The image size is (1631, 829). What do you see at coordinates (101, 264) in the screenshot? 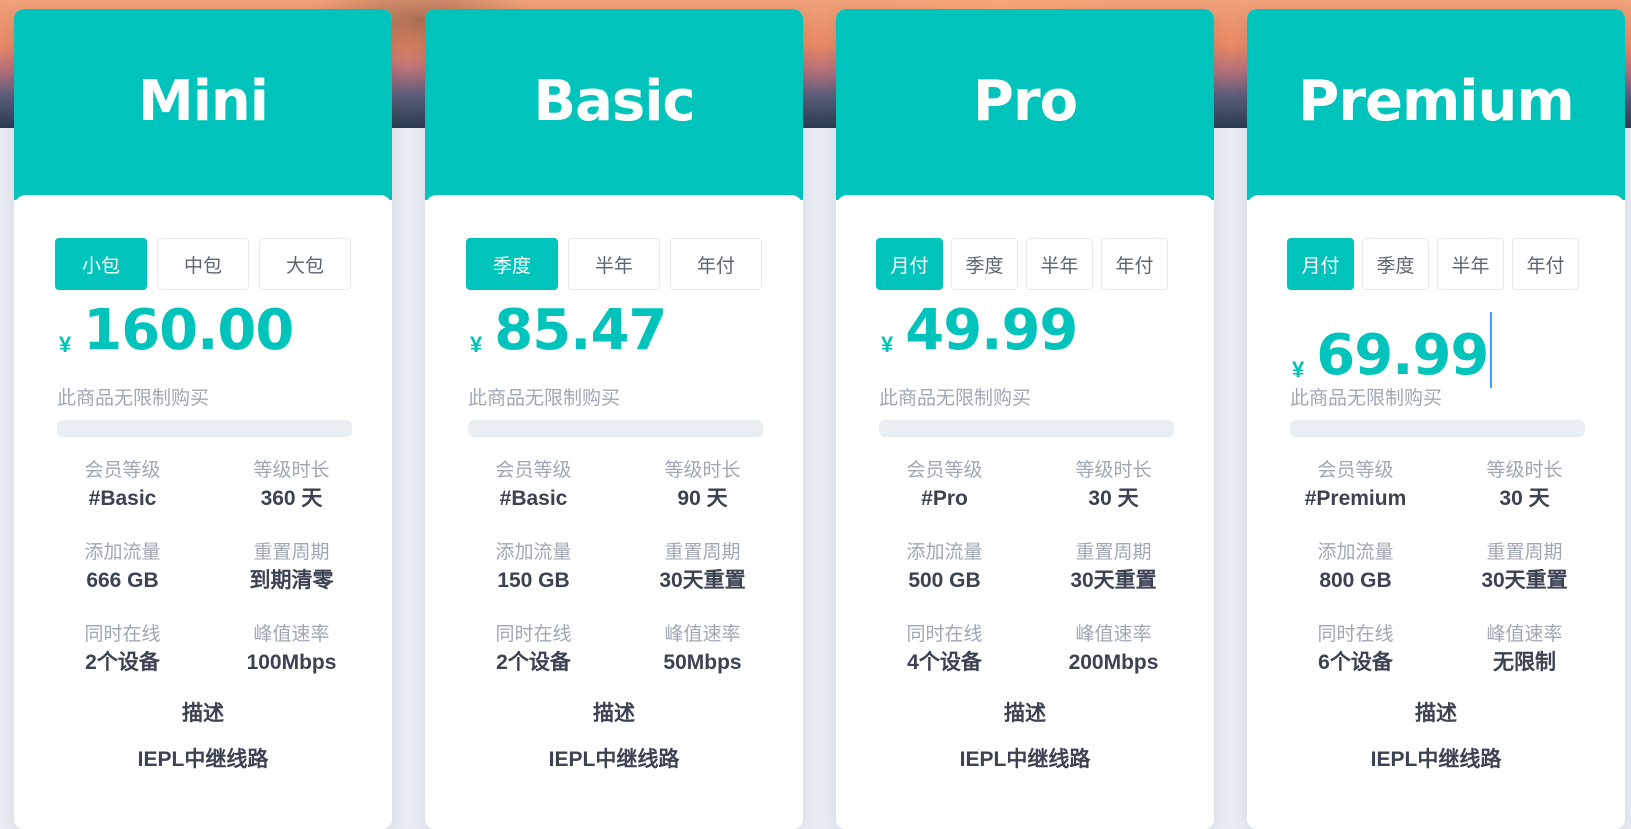
I see `period-tab-small: 小包` at bounding box center [101, 264].